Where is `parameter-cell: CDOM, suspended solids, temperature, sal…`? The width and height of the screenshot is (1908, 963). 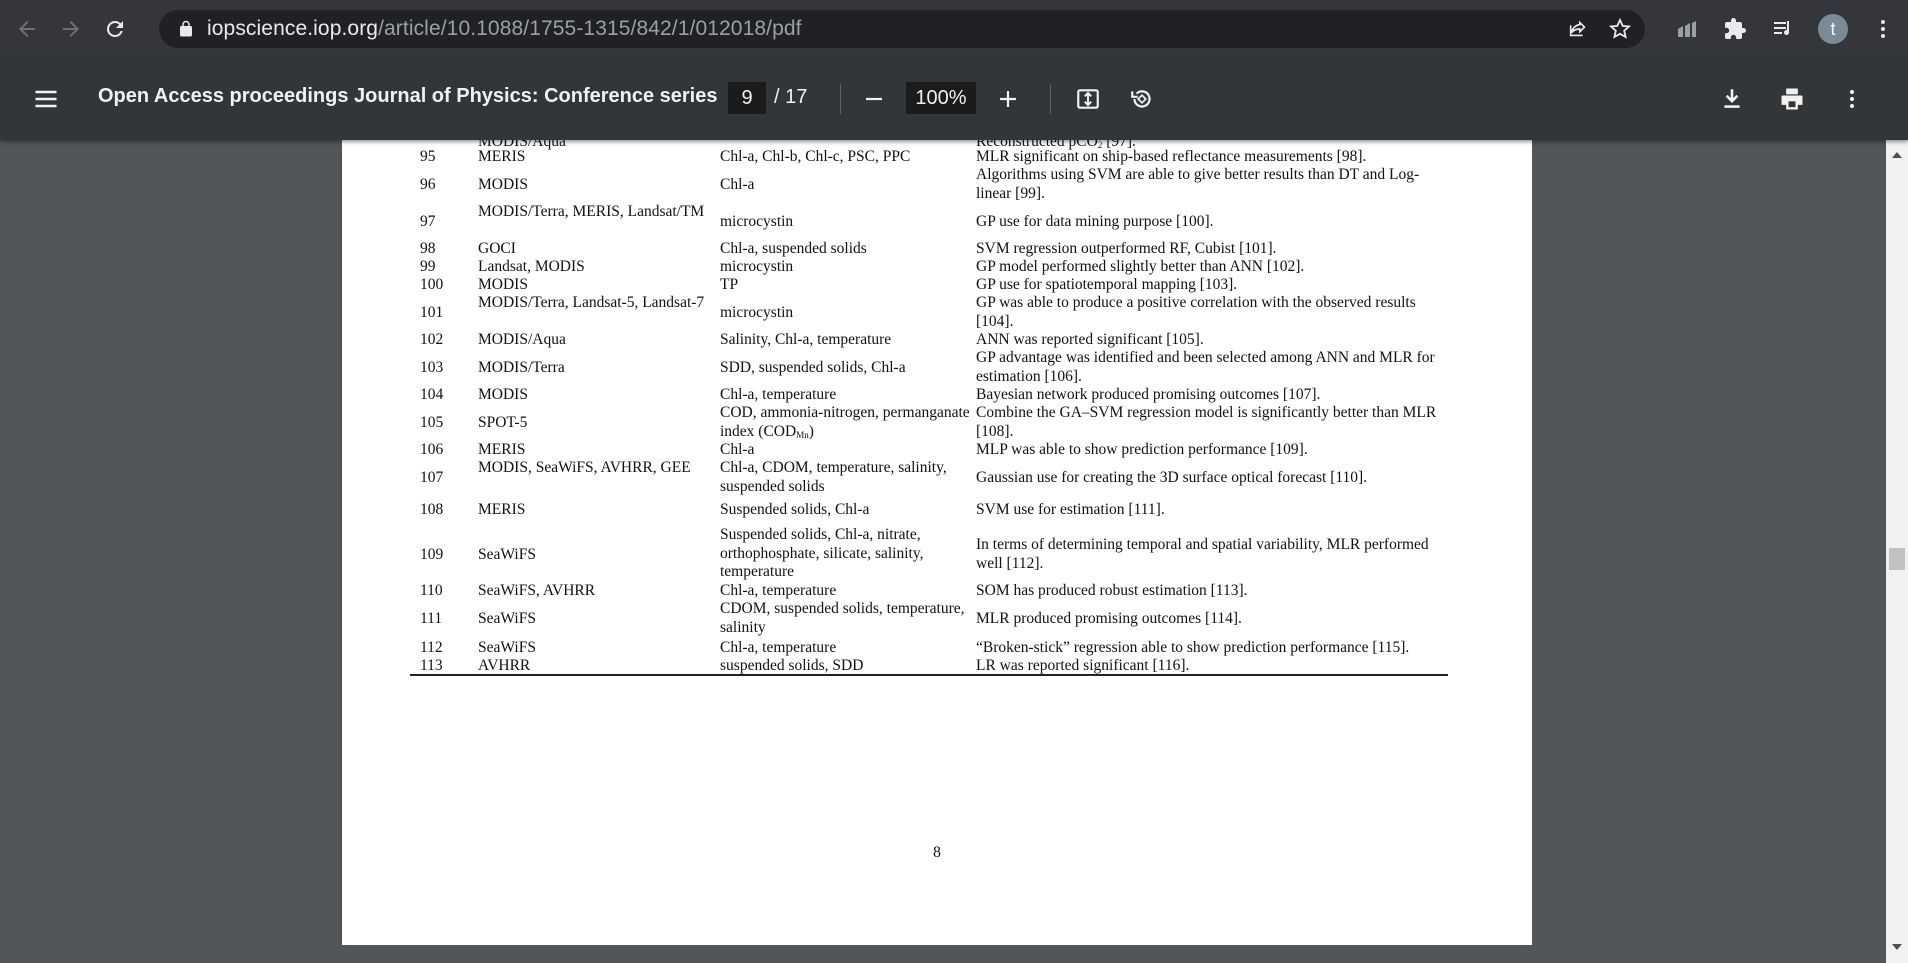
parameter-cell: CDOM, suspended solids, temperature, sal… is located at coordinates (842, 618).